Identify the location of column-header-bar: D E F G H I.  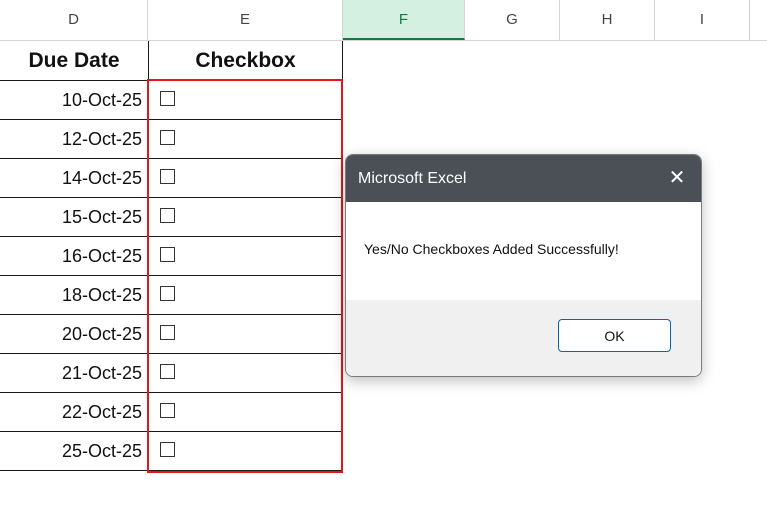
(383, 20).